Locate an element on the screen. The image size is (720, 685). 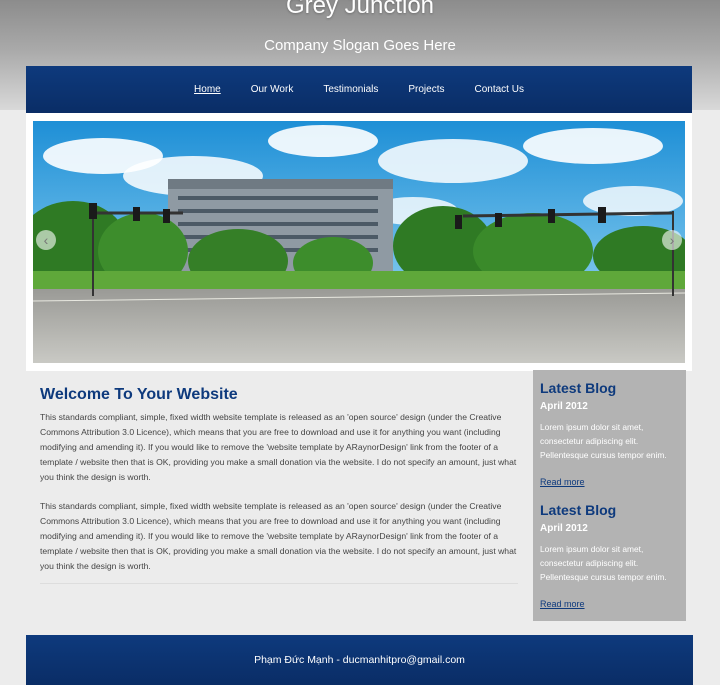
site-slogan: Company Slogan Goes Here is located at coordinates (360, 45).